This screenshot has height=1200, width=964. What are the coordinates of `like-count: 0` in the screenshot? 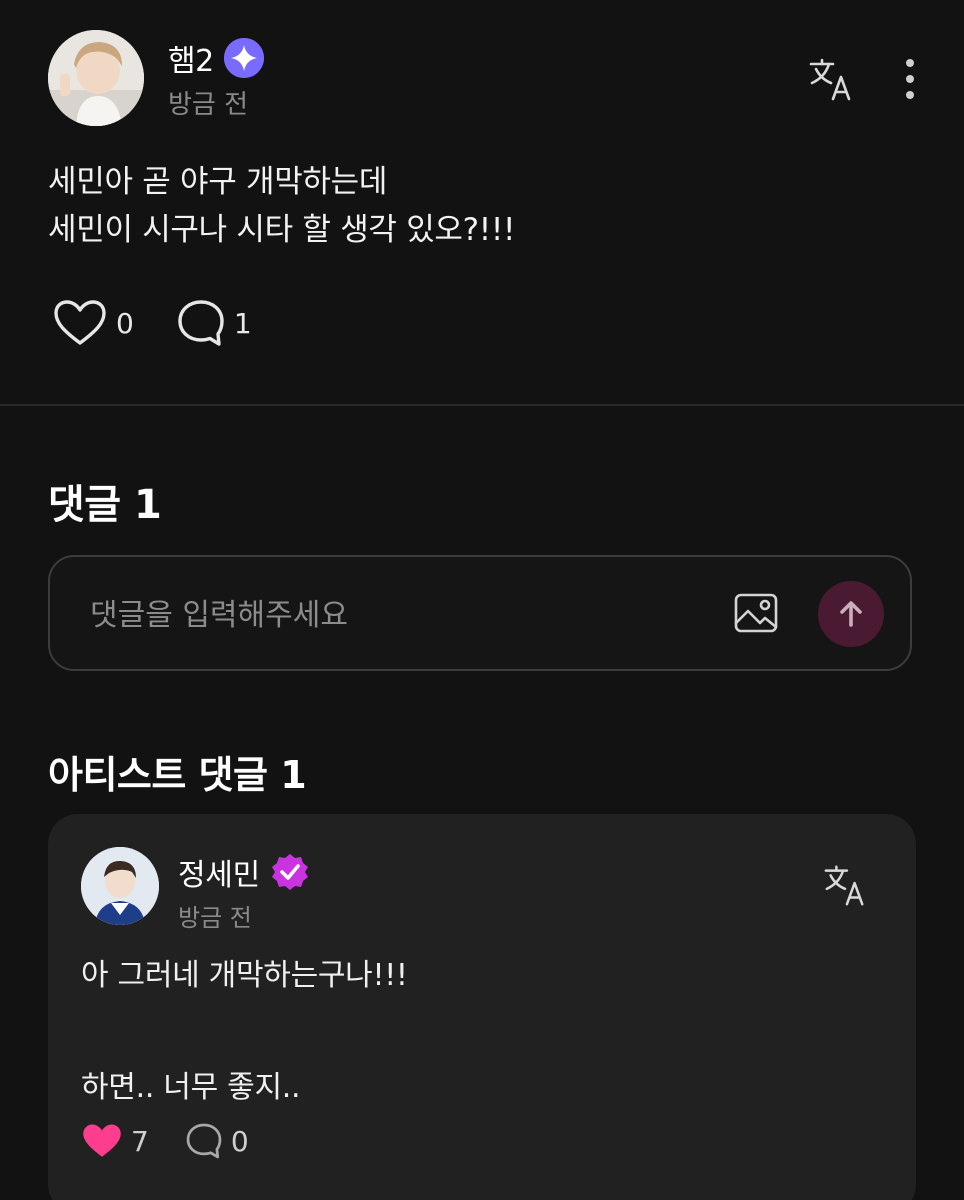 It's located at (125, 323).